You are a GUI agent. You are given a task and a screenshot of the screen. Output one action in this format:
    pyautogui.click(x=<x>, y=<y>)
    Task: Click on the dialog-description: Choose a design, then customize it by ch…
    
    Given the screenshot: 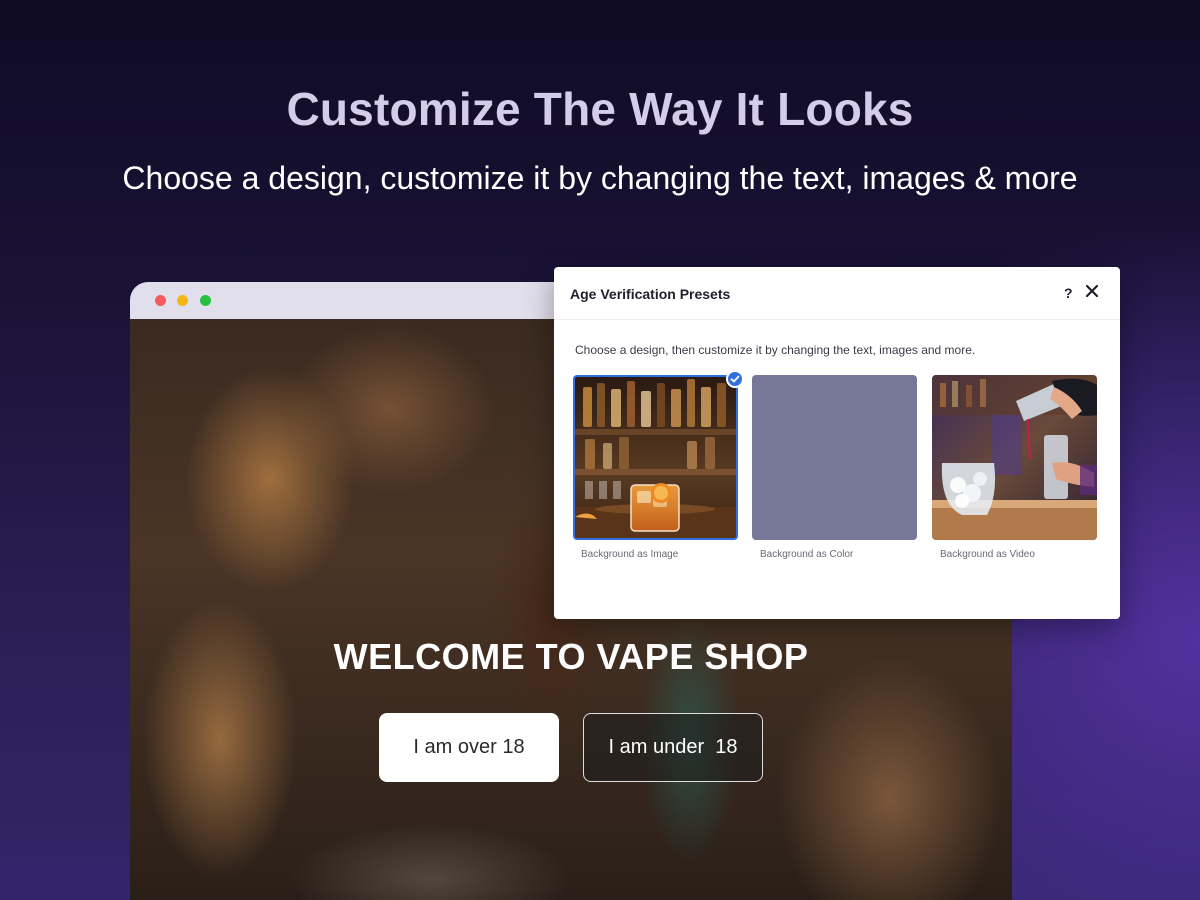 What is the action you would take?
    pyautogui.click(x=775, y=350)
    